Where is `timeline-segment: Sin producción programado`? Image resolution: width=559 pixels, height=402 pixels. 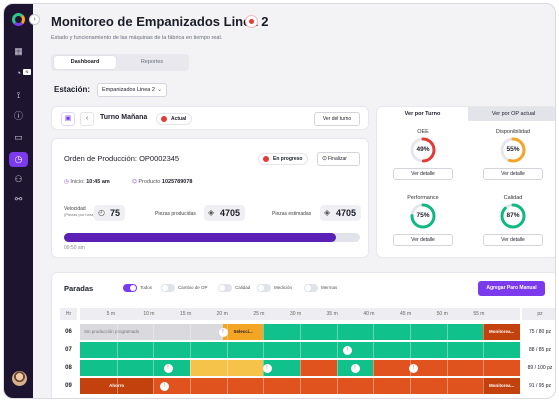 timeline-segment: Sin producción programado is located at coordinates (151, 332).